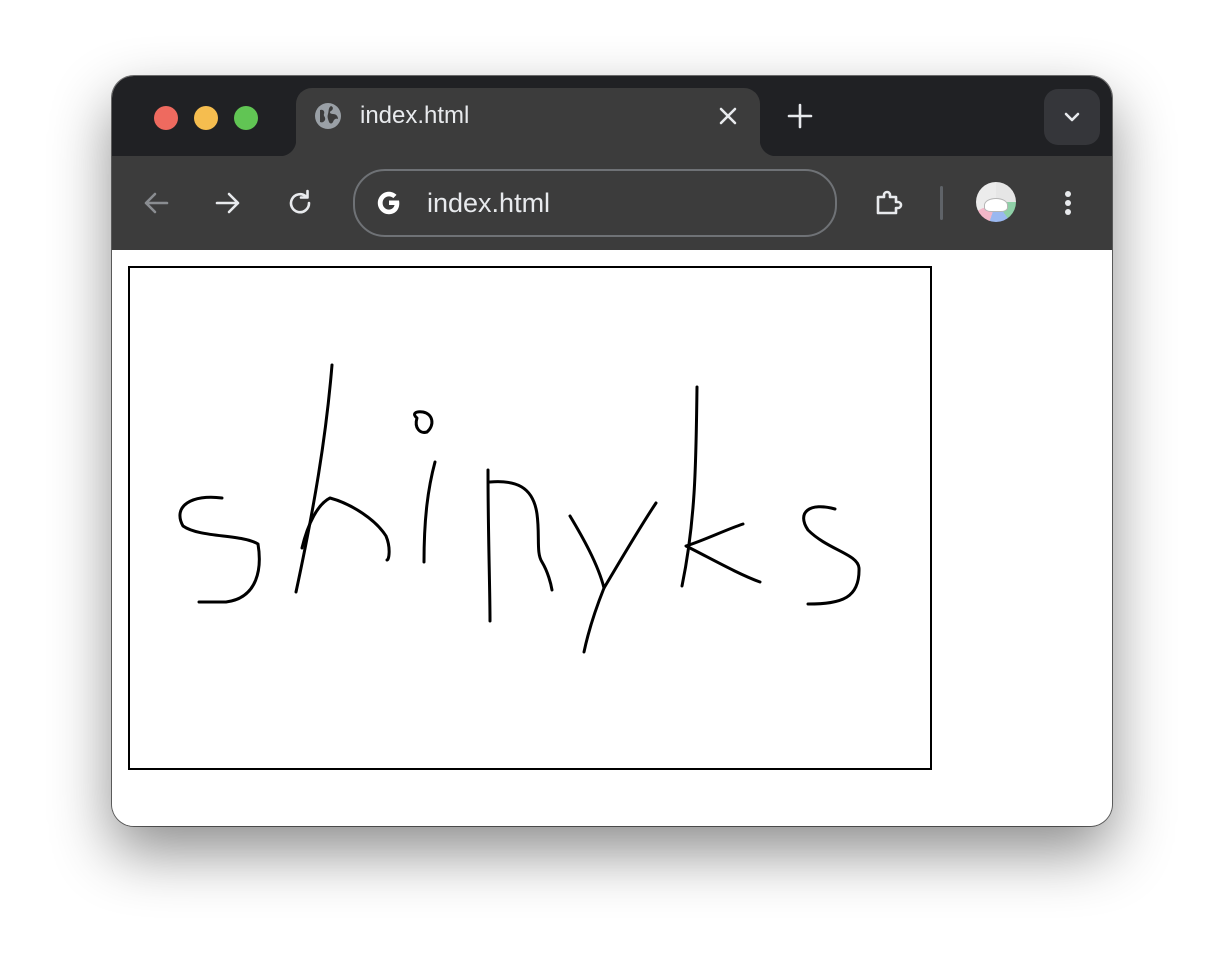  I want to click on puzzle-icon, so click(888, 203).